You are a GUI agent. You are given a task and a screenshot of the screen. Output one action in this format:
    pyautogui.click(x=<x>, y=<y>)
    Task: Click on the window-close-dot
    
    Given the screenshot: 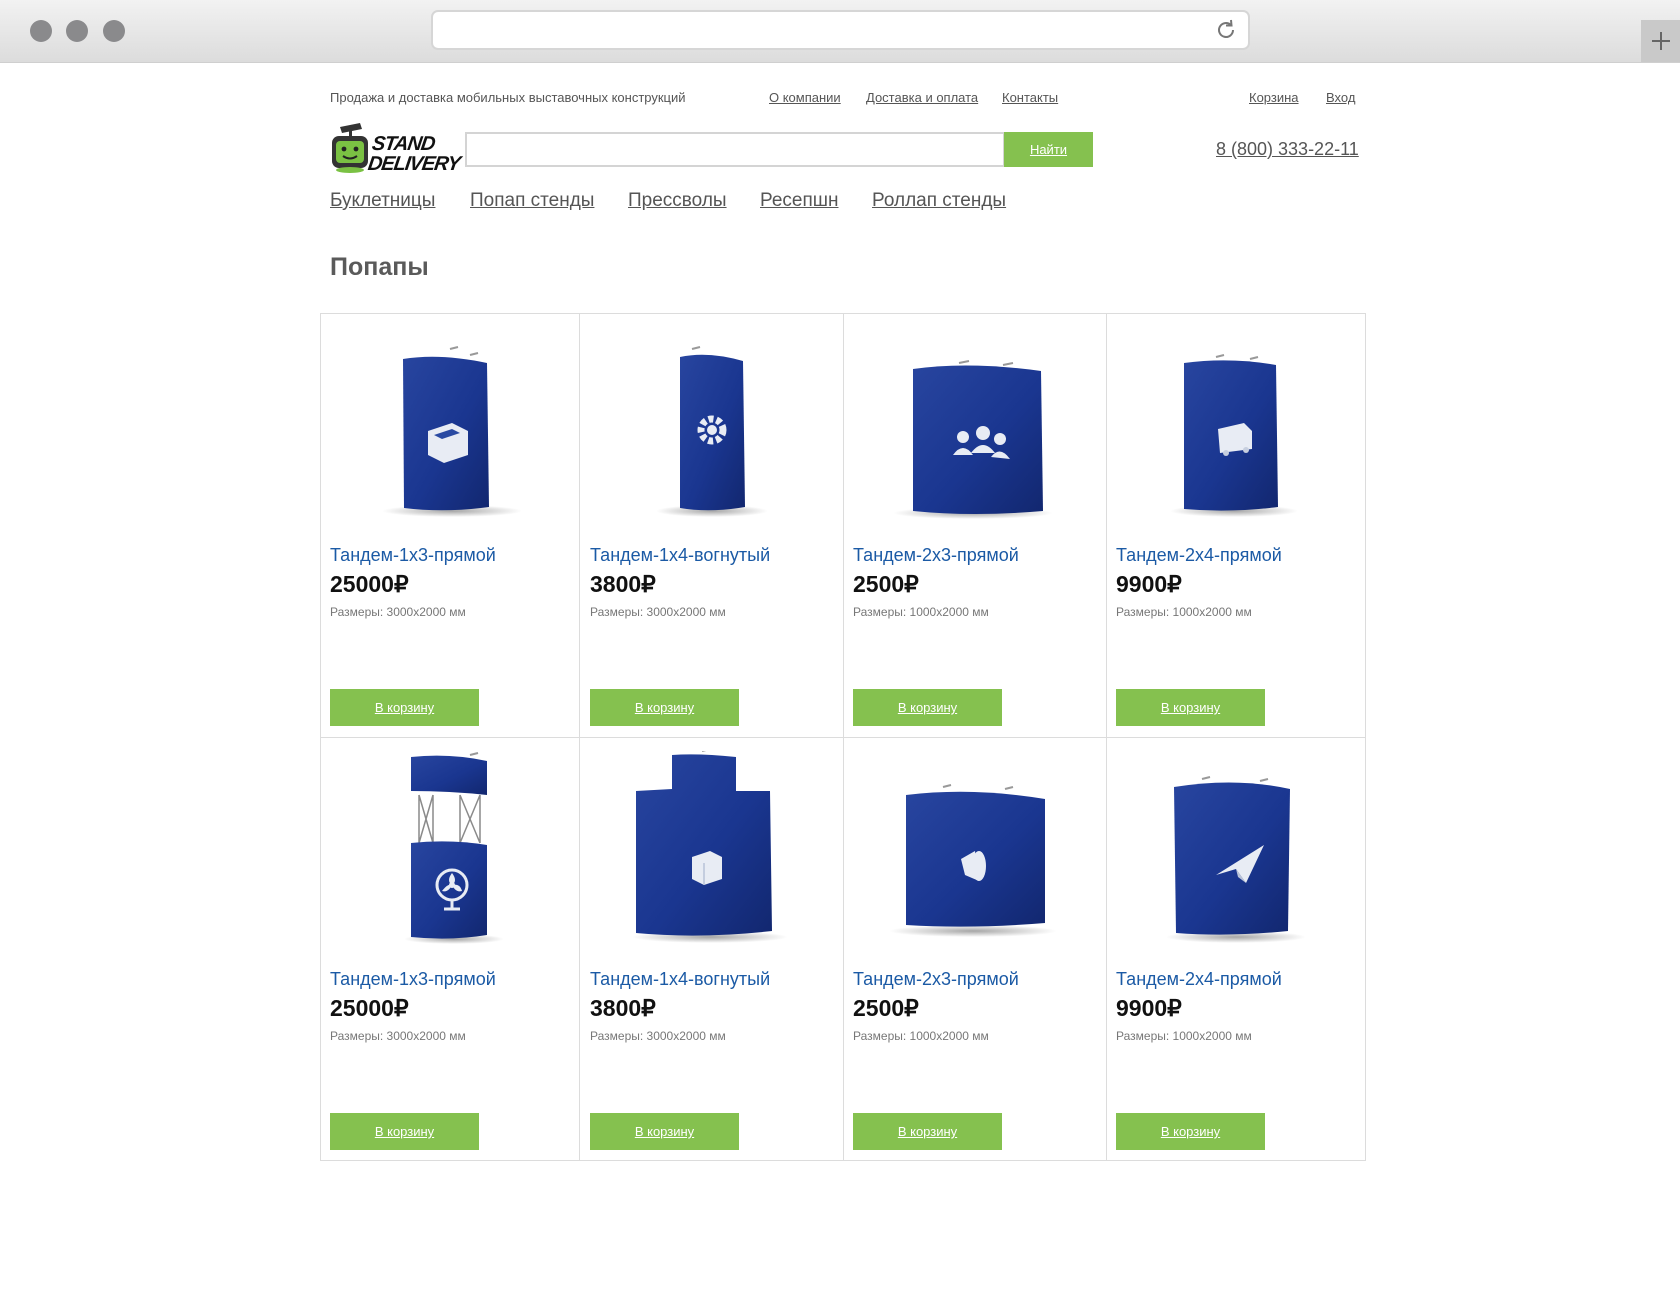 What is the action you would take?
    pyautogui.click(x=41, y=31)
    